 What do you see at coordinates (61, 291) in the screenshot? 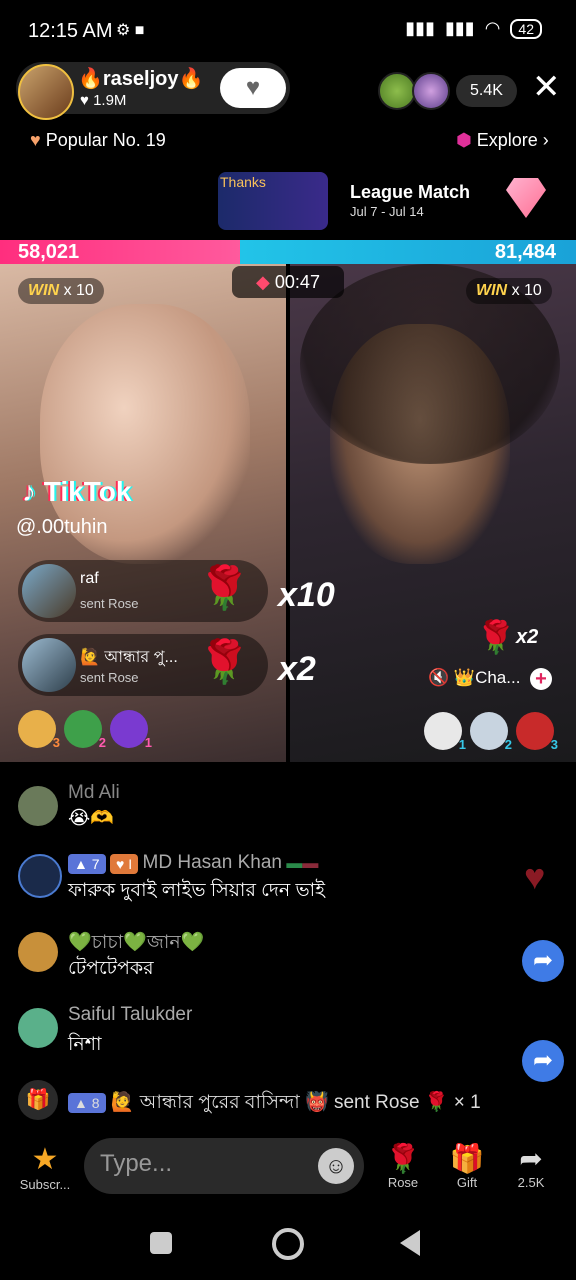
I see `left-win-streak: WIN x 10` at bounding box center [61, 291].